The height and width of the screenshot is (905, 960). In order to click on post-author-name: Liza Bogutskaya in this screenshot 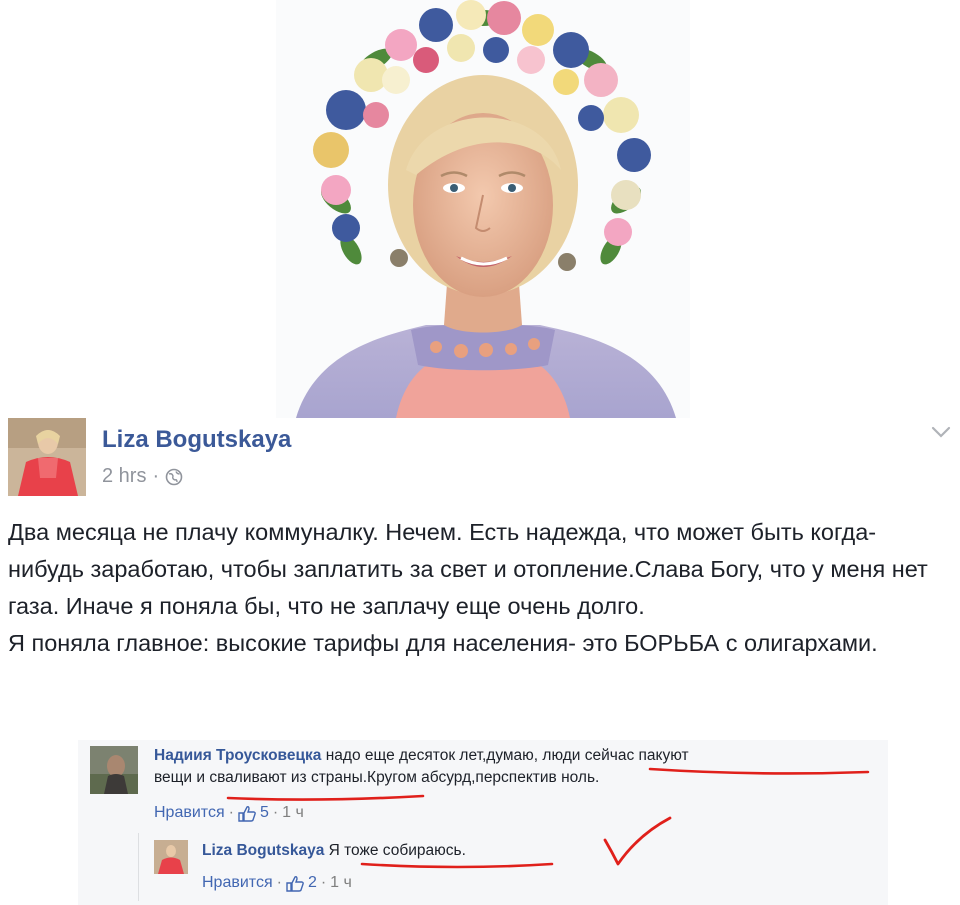, I will do `click(196, 440)`.